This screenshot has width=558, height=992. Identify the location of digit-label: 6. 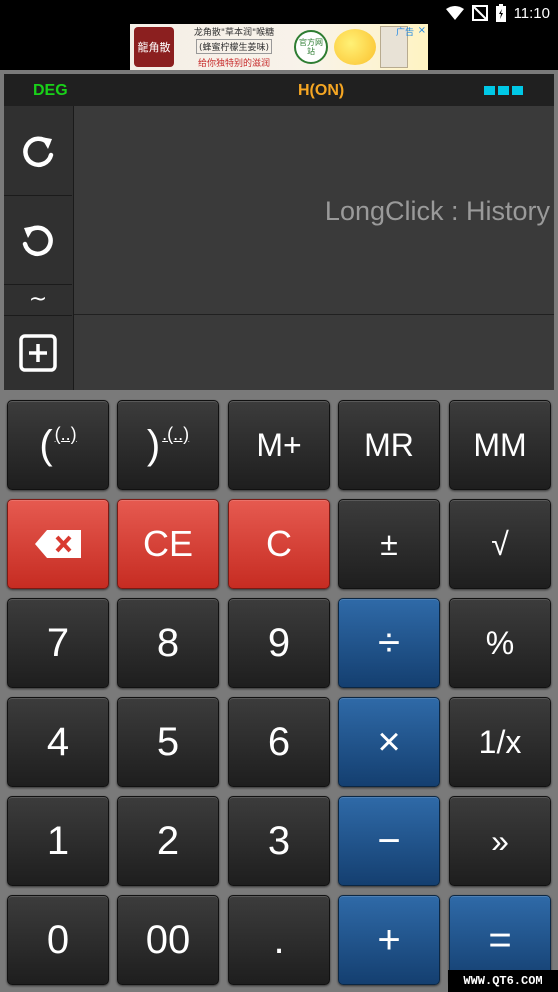
(279, 741).